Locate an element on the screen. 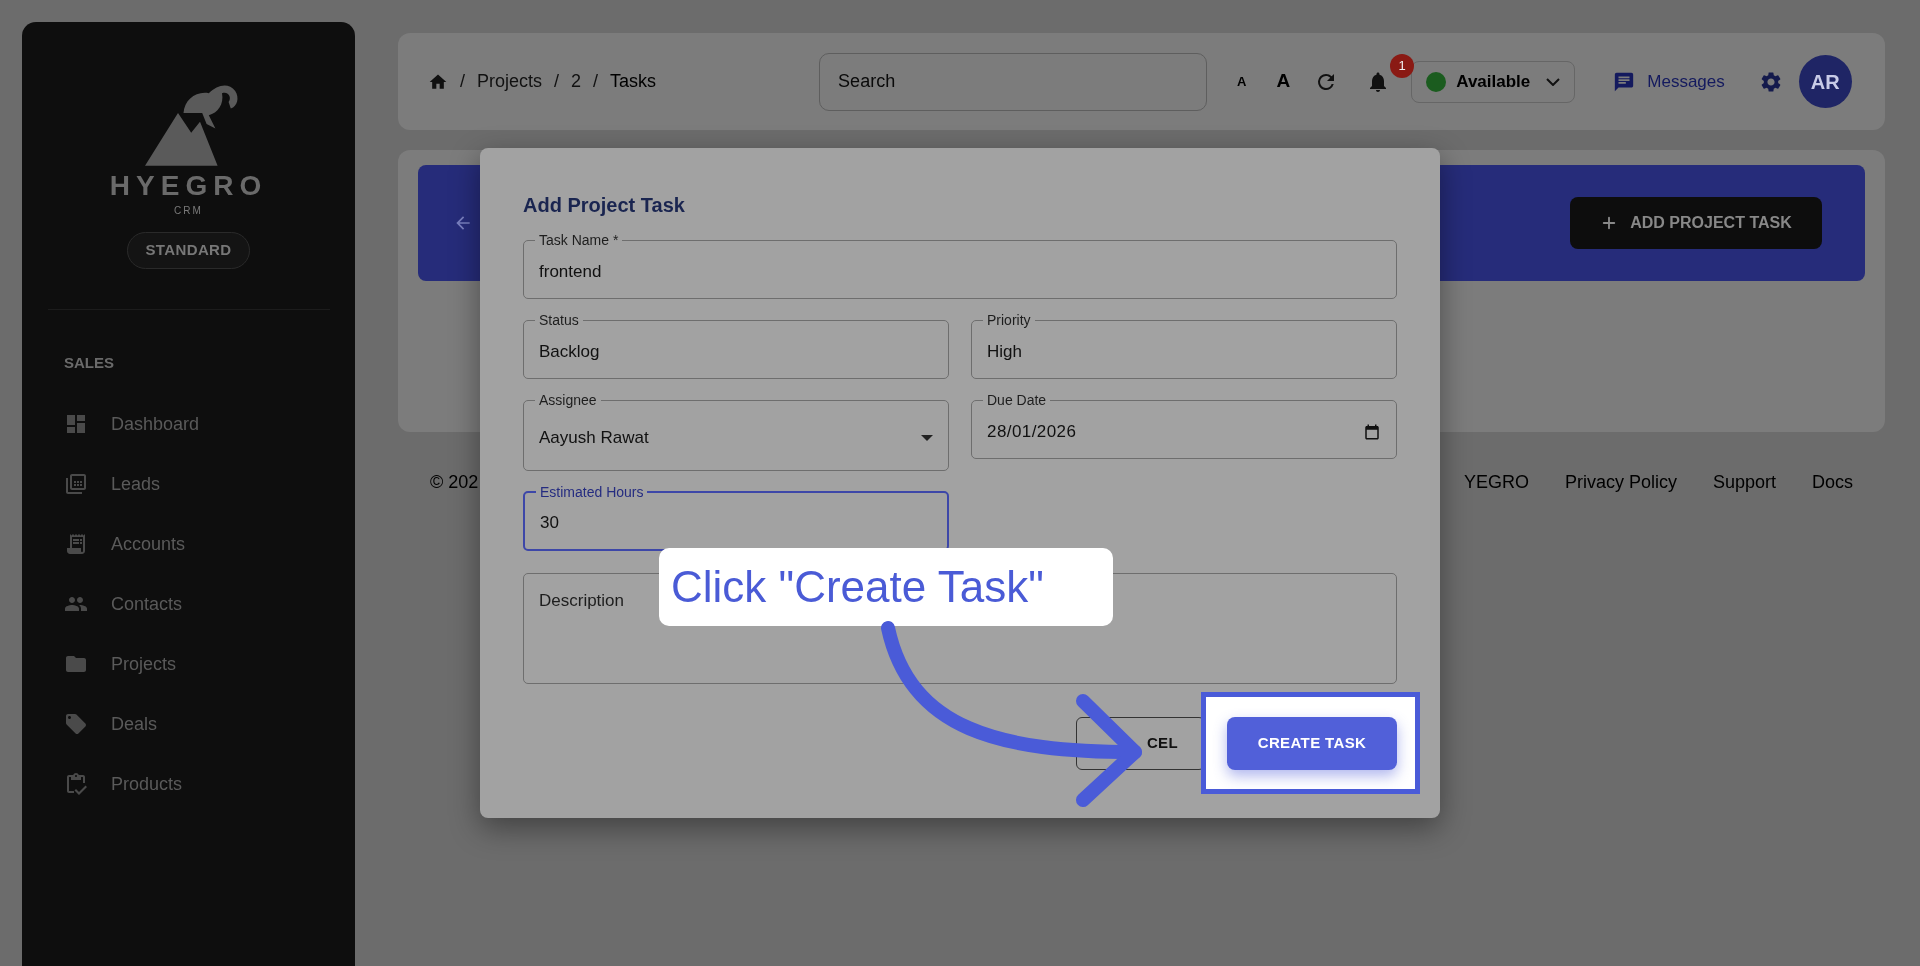  breadcrumb-current: Tasks is located at coordinates (633, 81).